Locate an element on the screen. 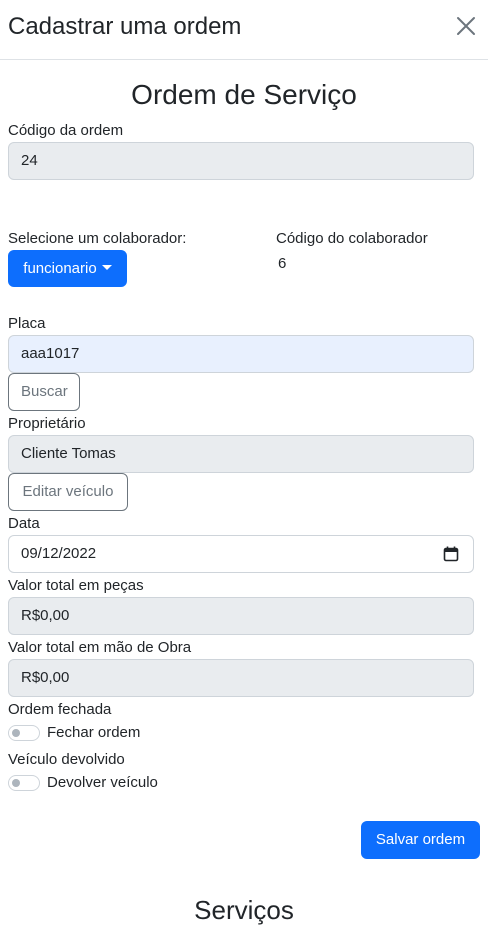 The width and height of the screenshot is (488, 928). calendar-icon is located at coordinates (451, 554).